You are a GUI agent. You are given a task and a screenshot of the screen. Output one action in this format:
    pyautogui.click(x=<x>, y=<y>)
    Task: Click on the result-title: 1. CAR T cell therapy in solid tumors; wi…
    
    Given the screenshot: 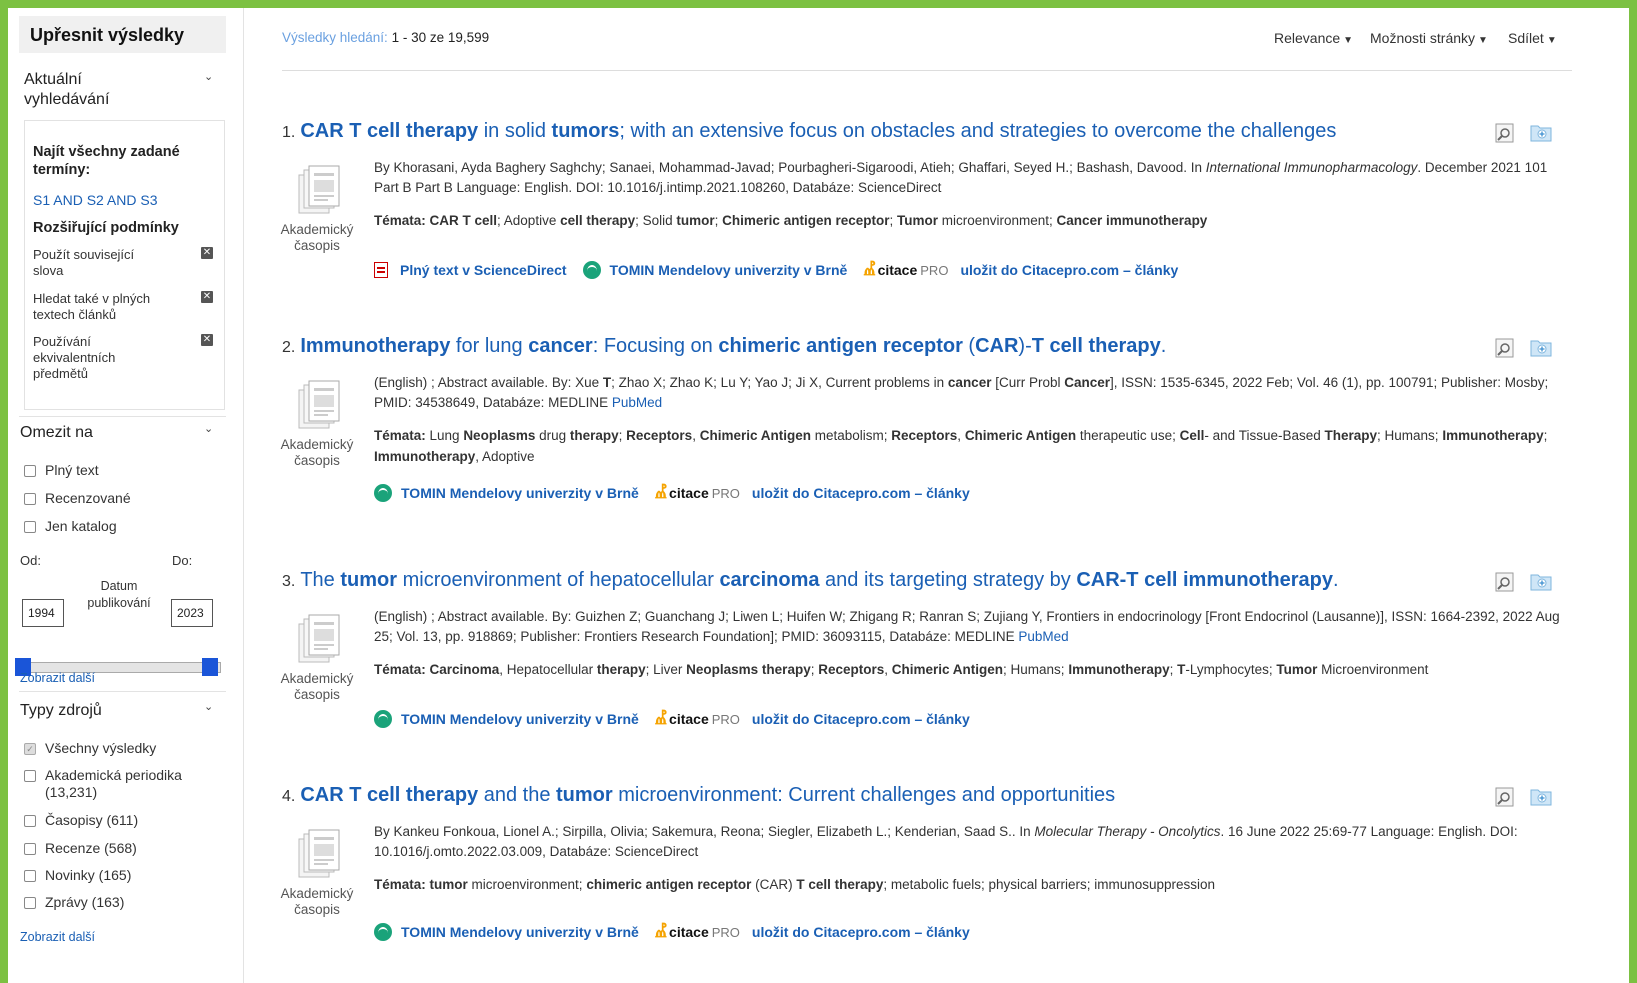 What is the action you would take?
    pyautogui.click(x=809, y=131)
    